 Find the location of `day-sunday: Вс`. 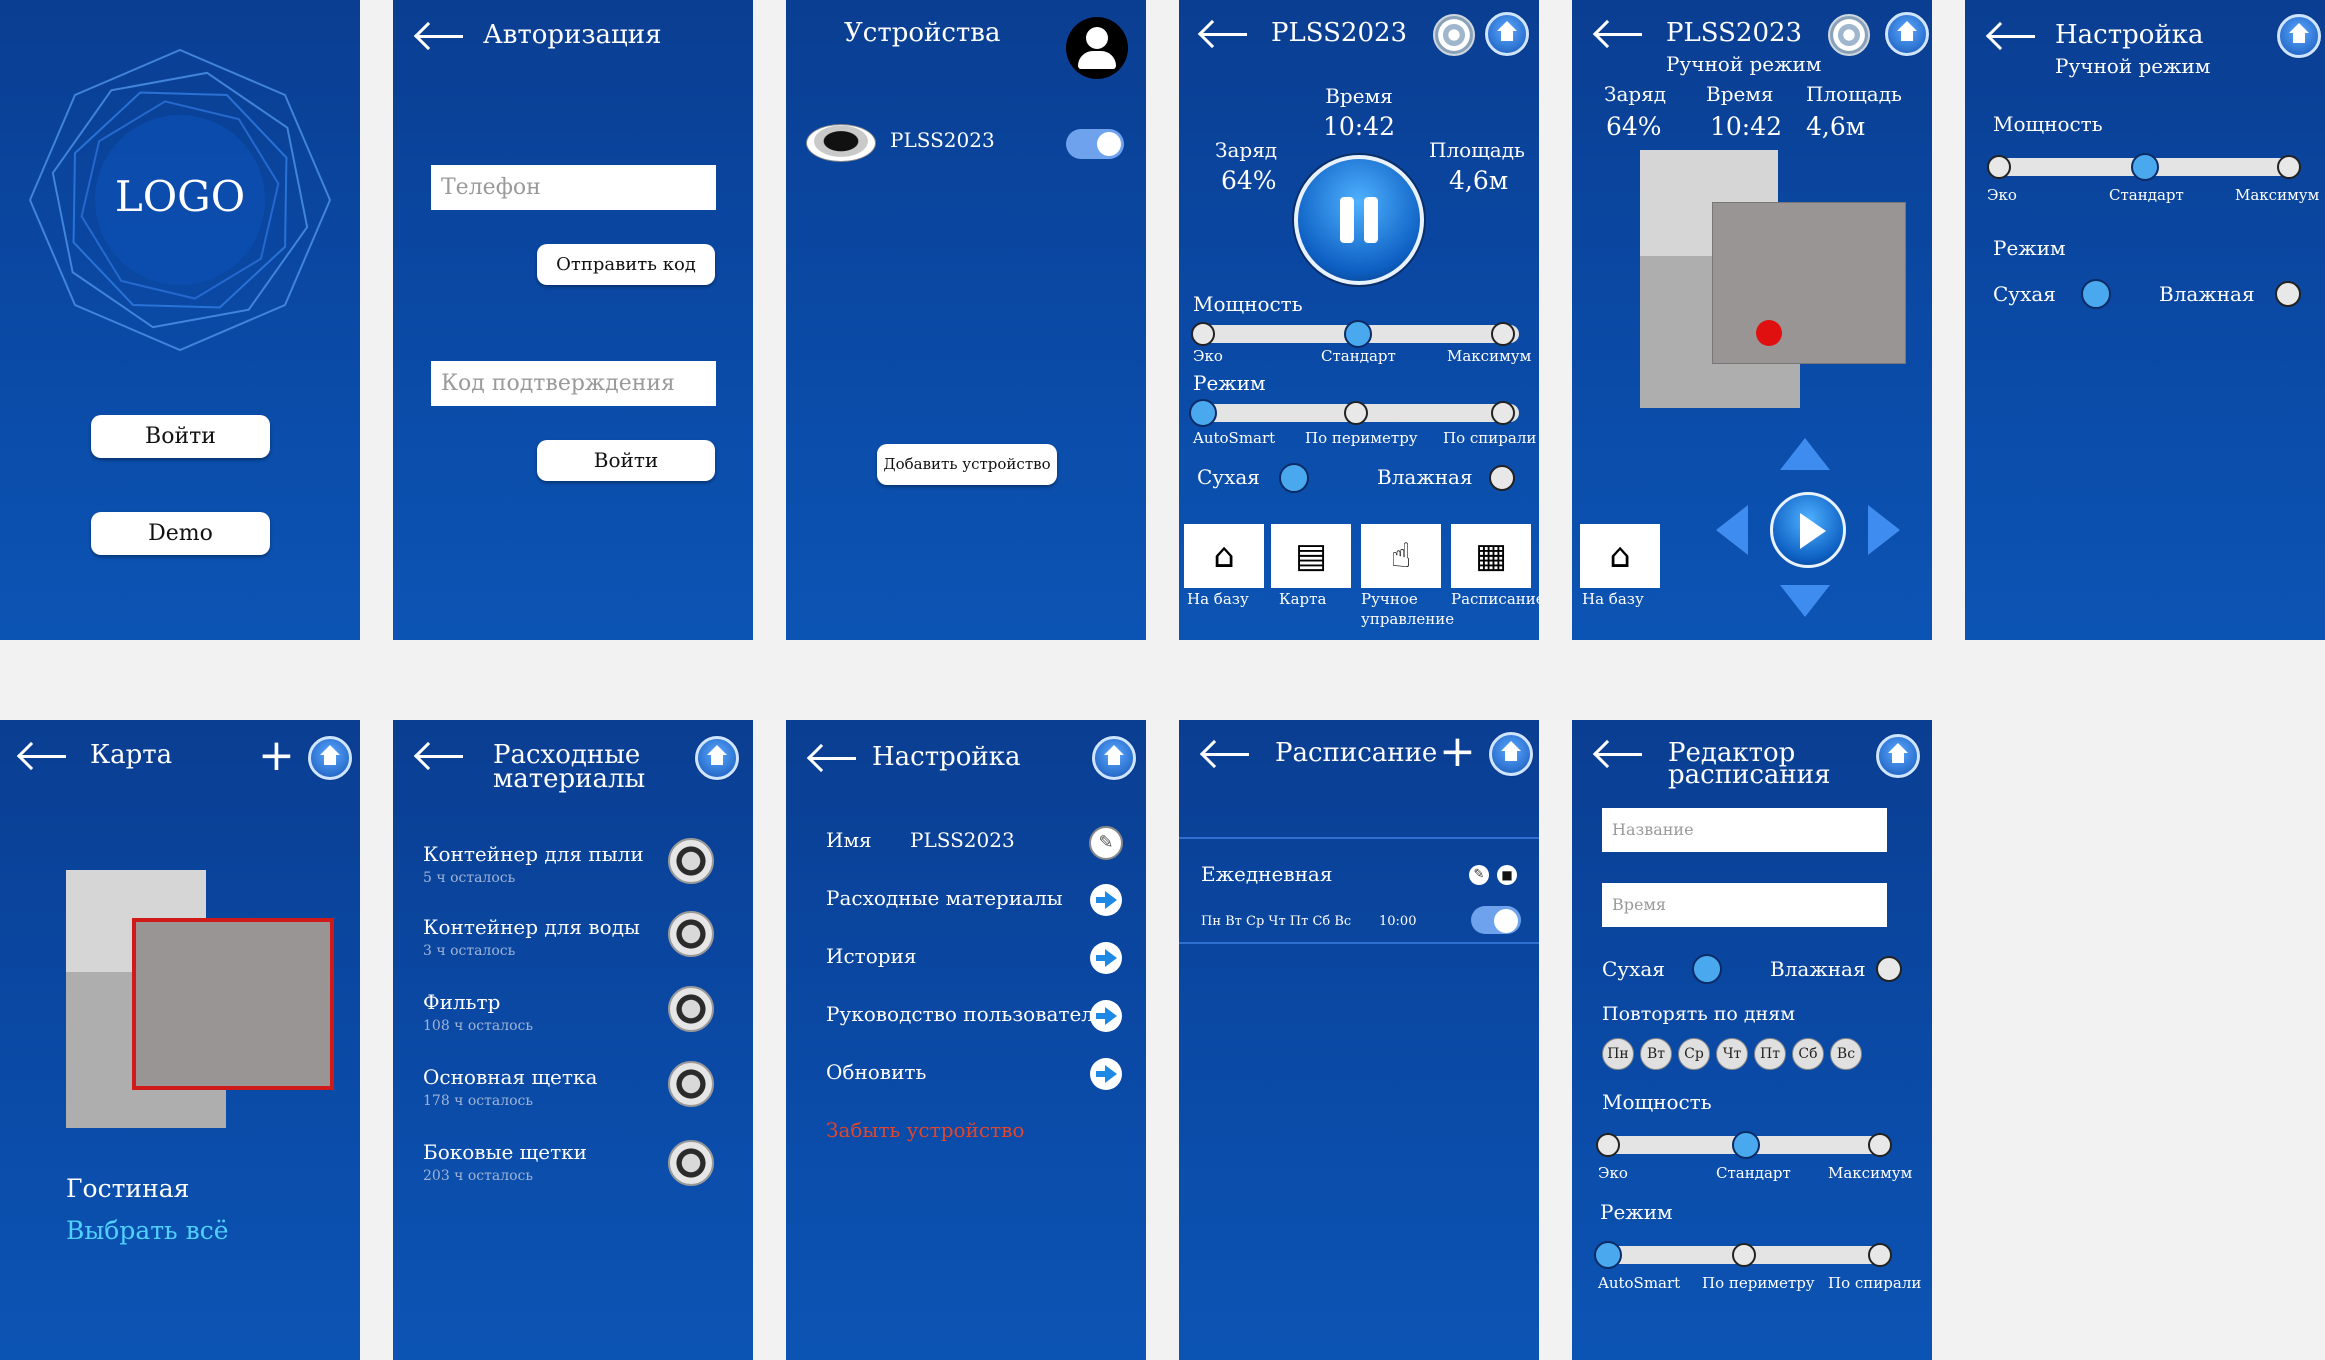

day-sunday: Вс is located at coordinates (1846, 1054).